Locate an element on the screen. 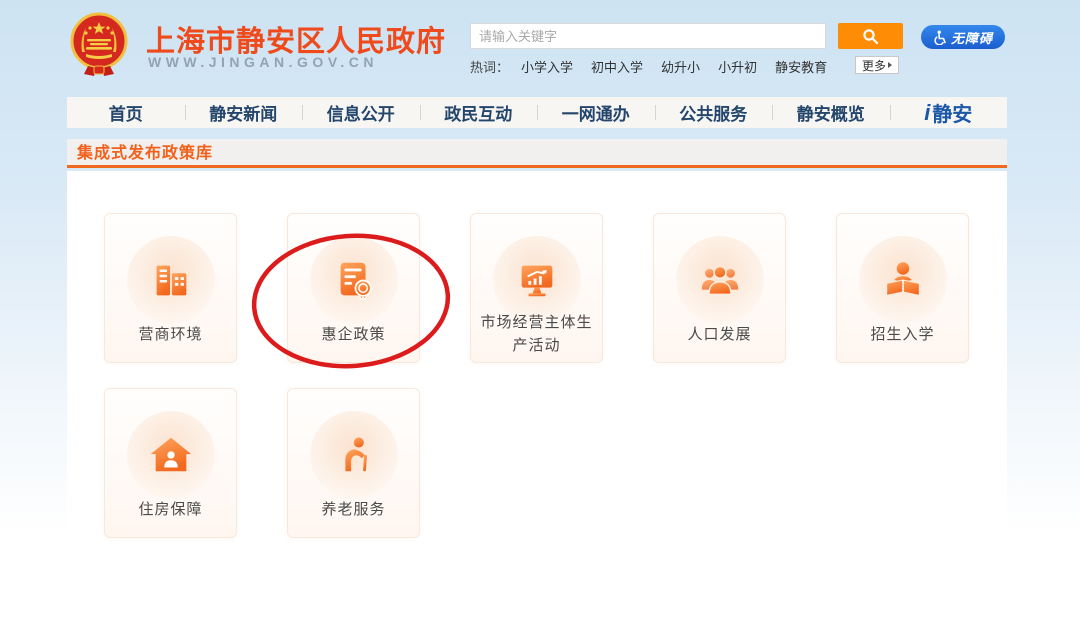  hot-word-link: 小升初 is located at coordinates (737, 66).